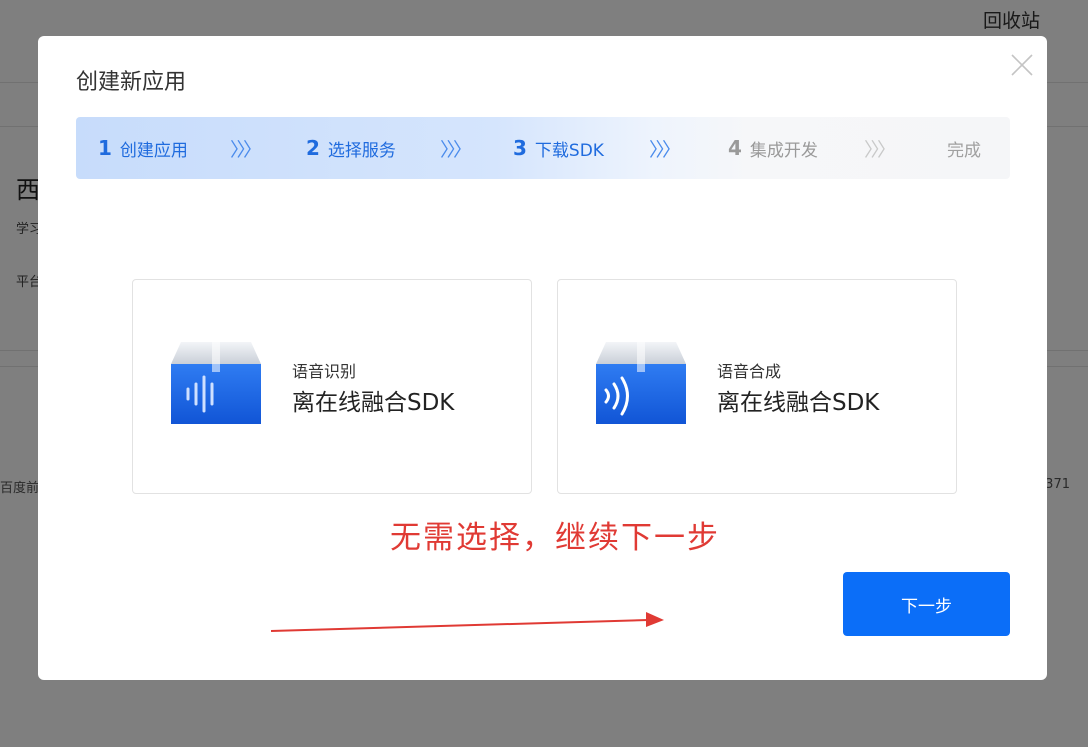  What do you see at coordinates (641, 383) in the screenshot?
I see `speech-synthesis-icon` at bounding box center [641, 383].